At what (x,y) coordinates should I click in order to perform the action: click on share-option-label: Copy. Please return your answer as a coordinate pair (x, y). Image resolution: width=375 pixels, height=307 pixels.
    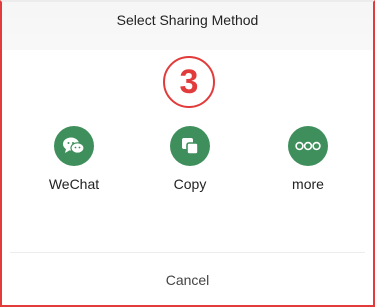
    Looking at the image, I should click on (190, 184).